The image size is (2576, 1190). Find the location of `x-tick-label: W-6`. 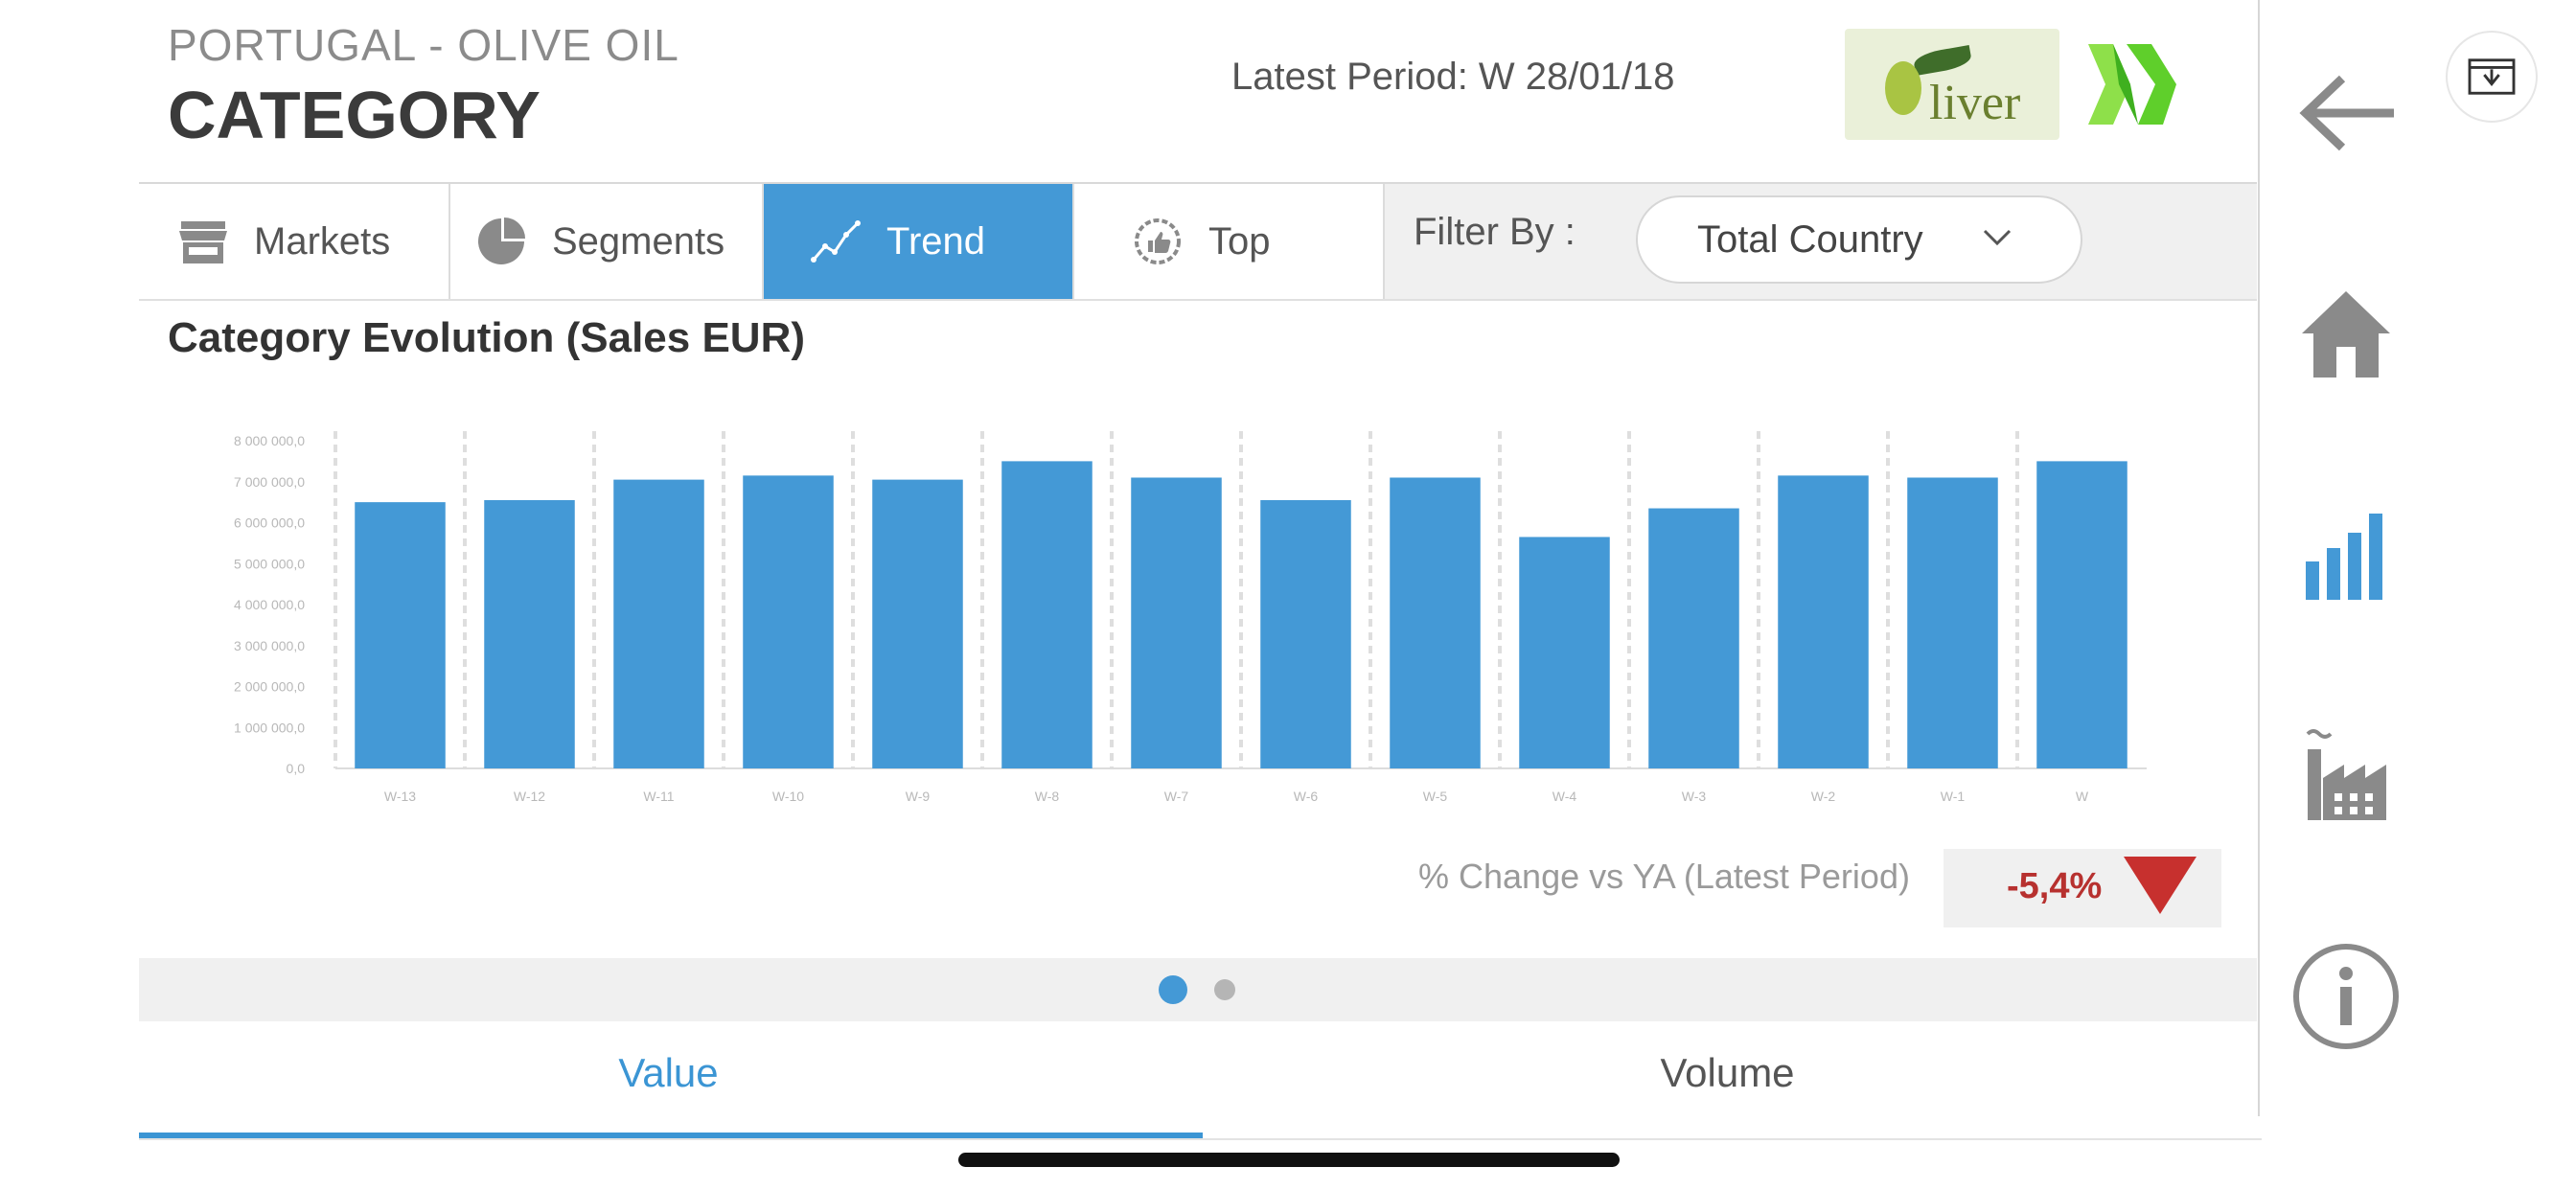

x-tick-label: W-6 is located at coordinates (1306, 796).